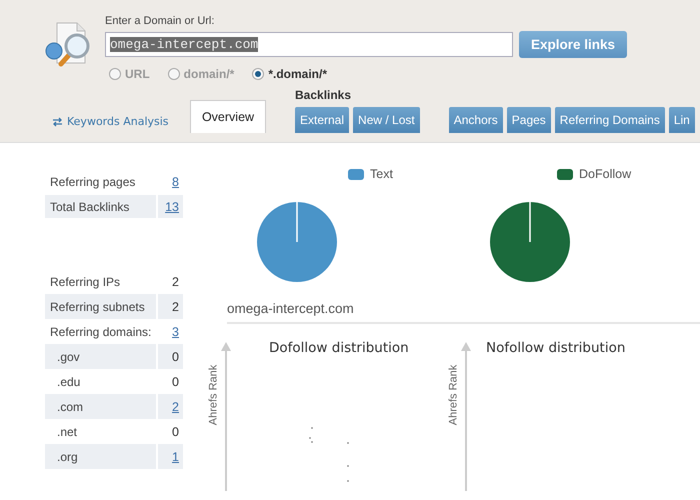 The width and height of the screenshot is (700, 500). I want to click on stat-label: .edu, so click(69, 381).